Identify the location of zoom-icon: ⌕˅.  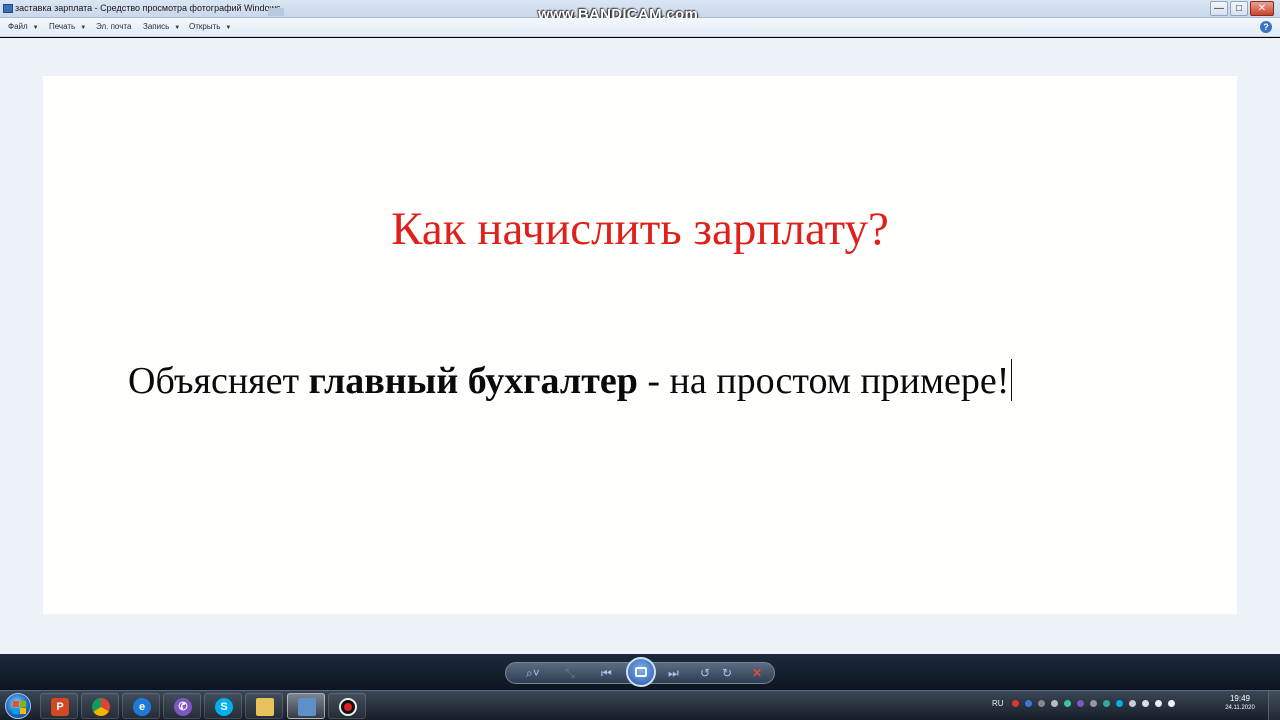
(533, 673).